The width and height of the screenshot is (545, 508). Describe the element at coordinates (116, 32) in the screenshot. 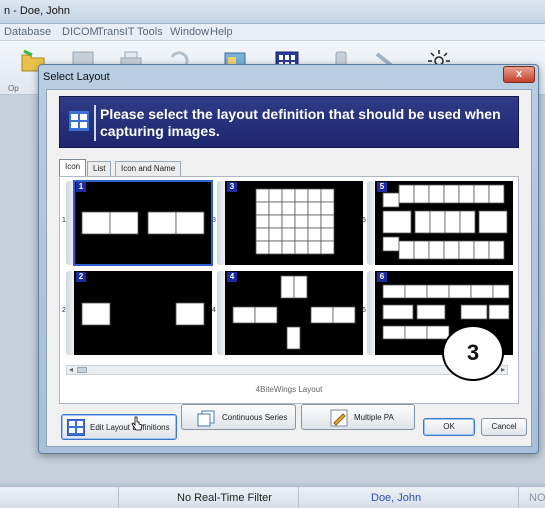

I see `menu-transit: TransIT` at that location.